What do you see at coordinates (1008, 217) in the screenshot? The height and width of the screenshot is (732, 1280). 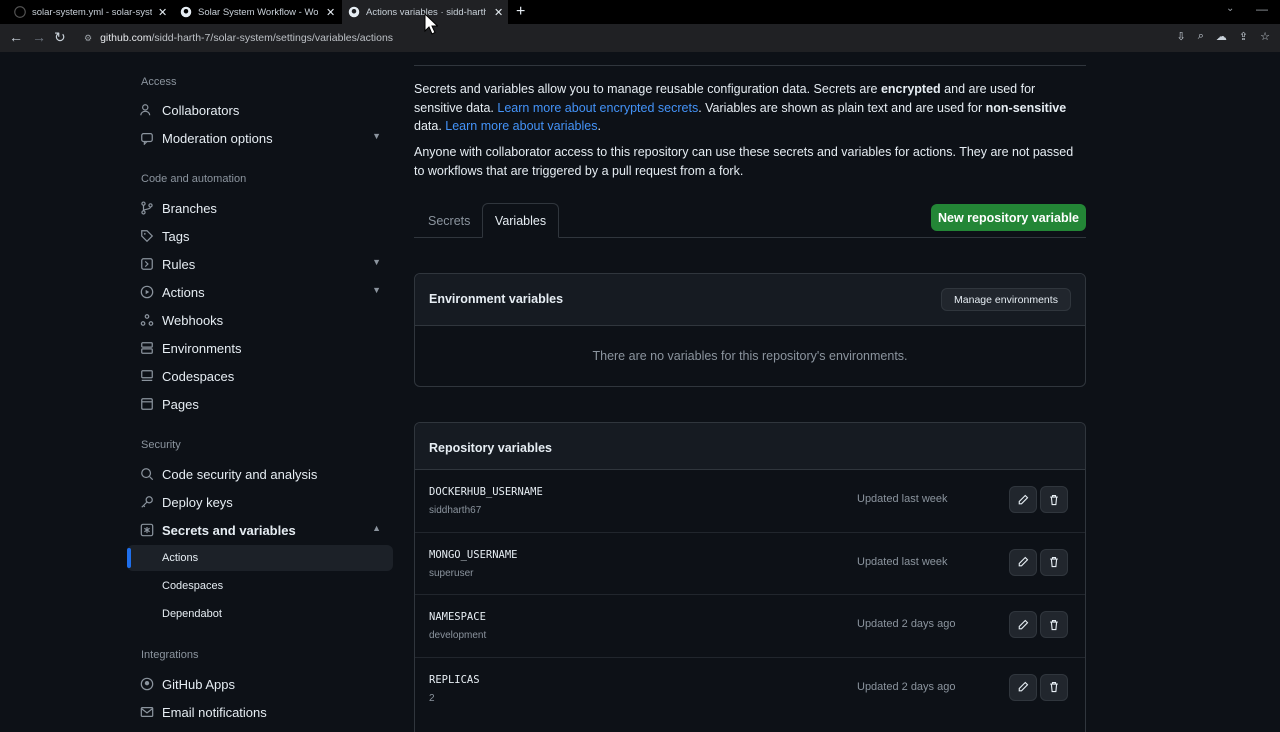 I see `new-repository-variable-button: New repository variable` at bounding box center [1008, 217].